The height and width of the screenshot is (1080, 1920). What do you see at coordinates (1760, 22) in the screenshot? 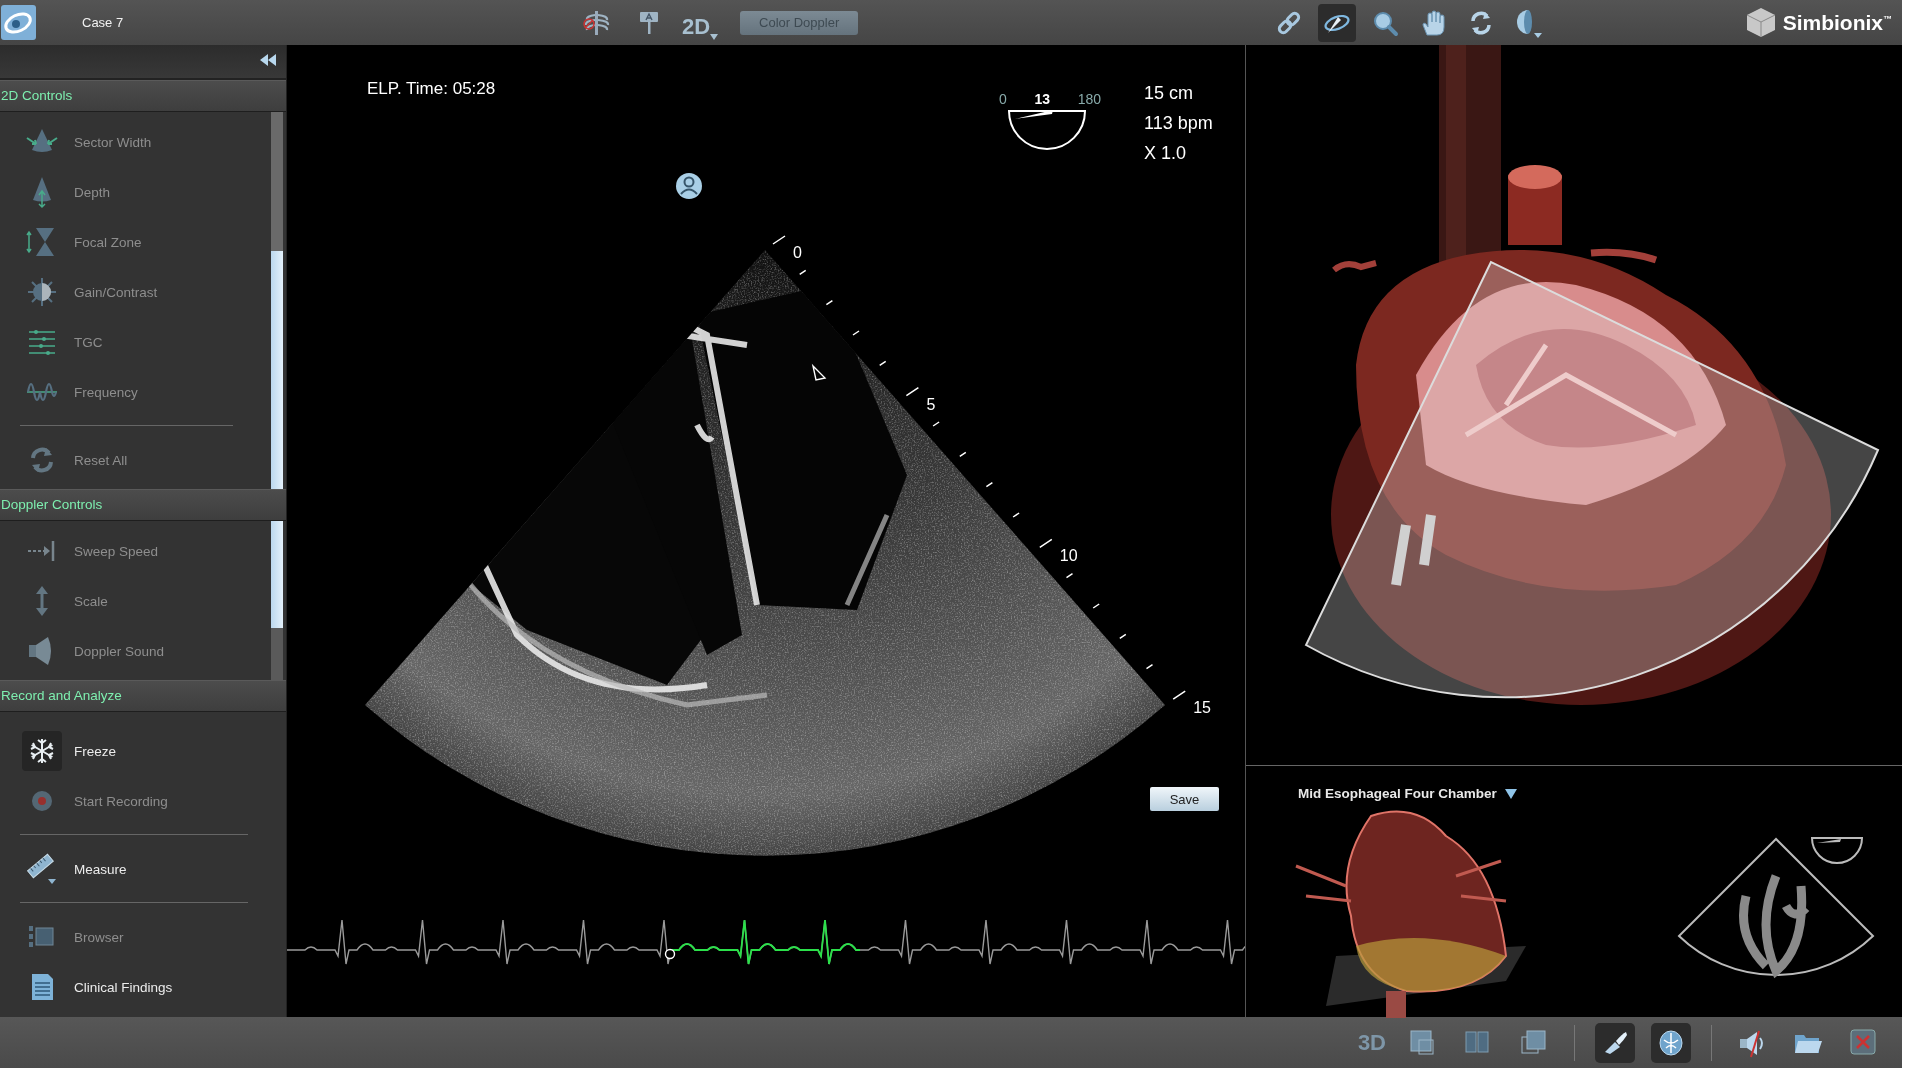
I see `cube-logo-icon` at bounding box center [1760, 22].